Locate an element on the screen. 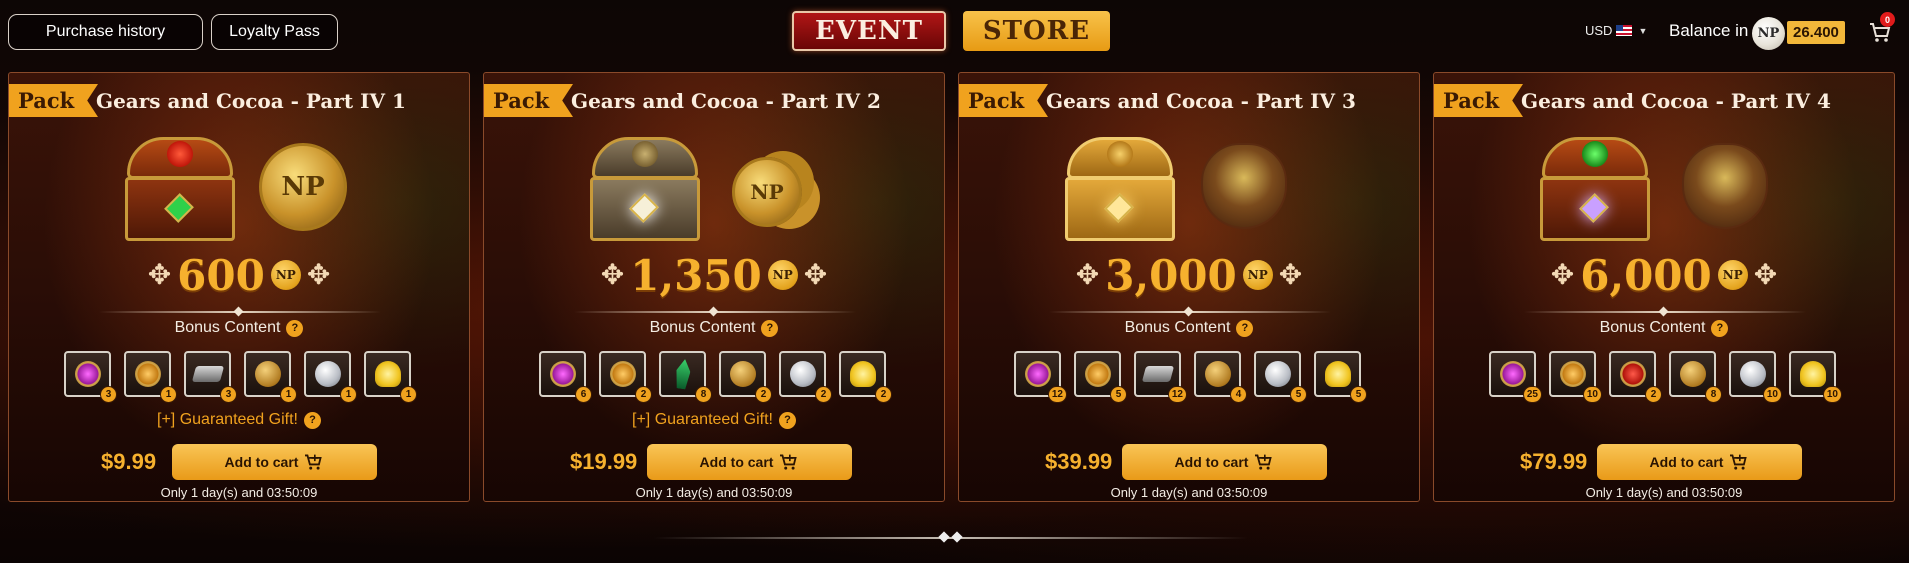 This screenshot has width=1909, height=563. currency-label: USD is located at coordinates (1599, 30).